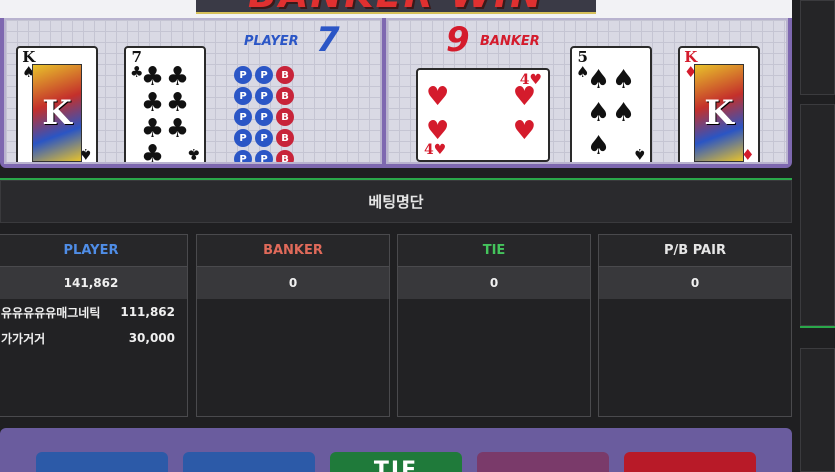 The height and width of the screenshot is (472, 835). What do you see at coordinates (483, 115) in the screenshot?
I see `player-card-3: 4♥ 4♥ ♥ ♥ ♥ ♥` at bounding box center [483, 115].